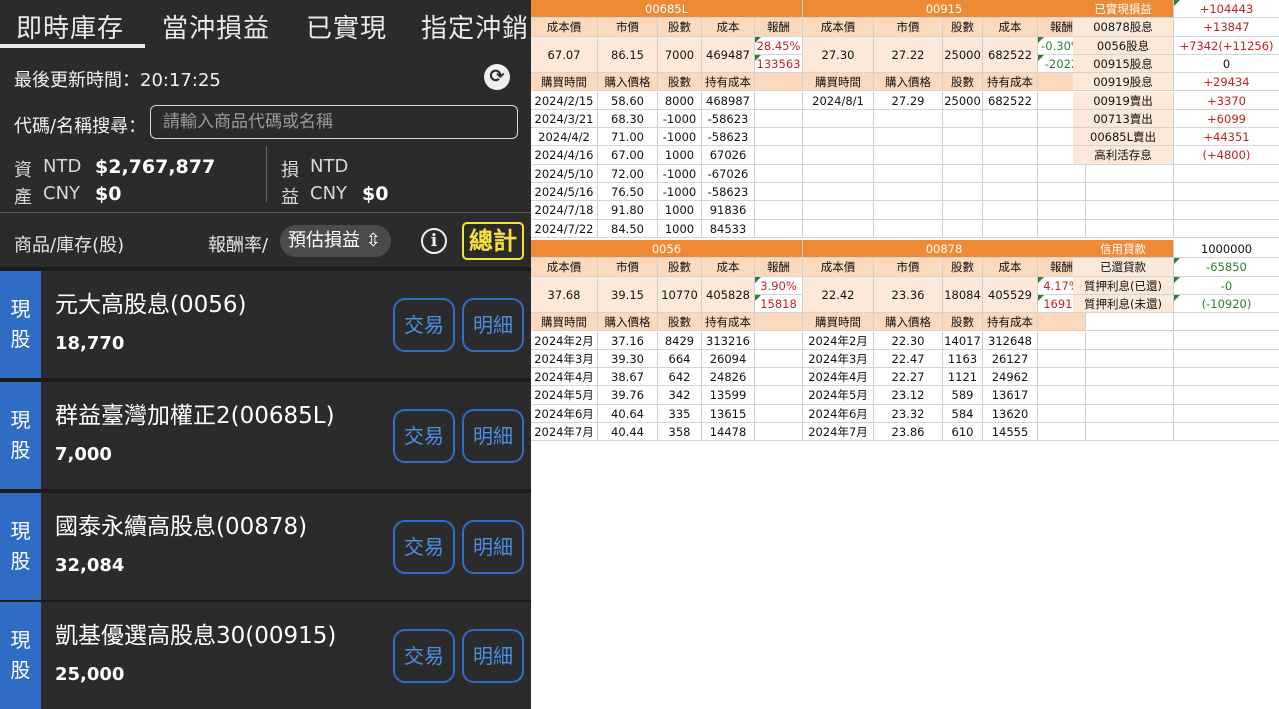  Describe the element at coordinates (1226, 285) in the screenshot. I see `credit-value: -0` at that location.